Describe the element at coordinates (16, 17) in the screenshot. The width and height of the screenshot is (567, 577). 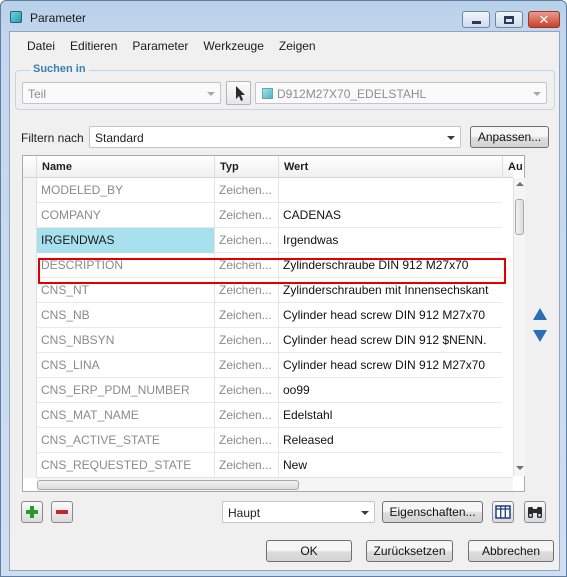
I see `app-icon` at that location.